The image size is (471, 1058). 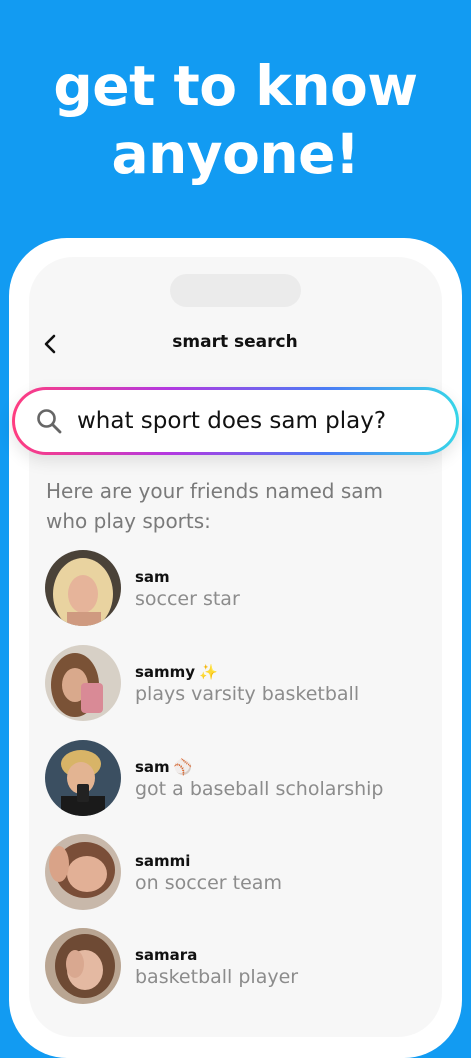 What do you see at coordinates (152, 577) in the screenshot?
I see `result-name: sam` at bounding box center [152, 577].